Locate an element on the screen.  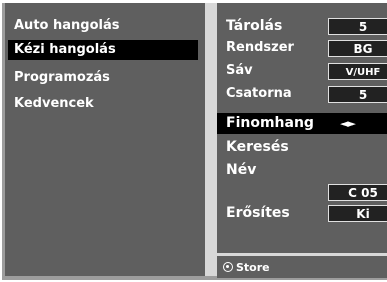
menu-item-favourites: Kedvencek is located at coordinates (103, 104).